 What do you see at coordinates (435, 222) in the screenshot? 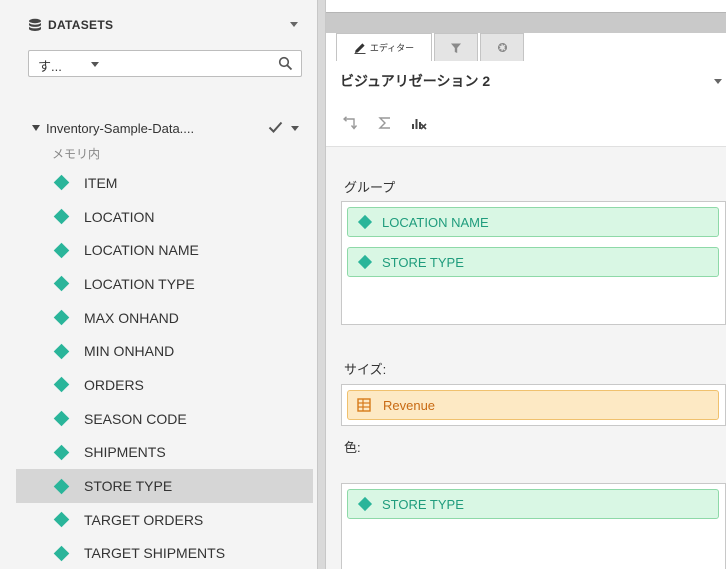
I see `pill-label: LOCATION NAME` at bounding box center [435, 222].